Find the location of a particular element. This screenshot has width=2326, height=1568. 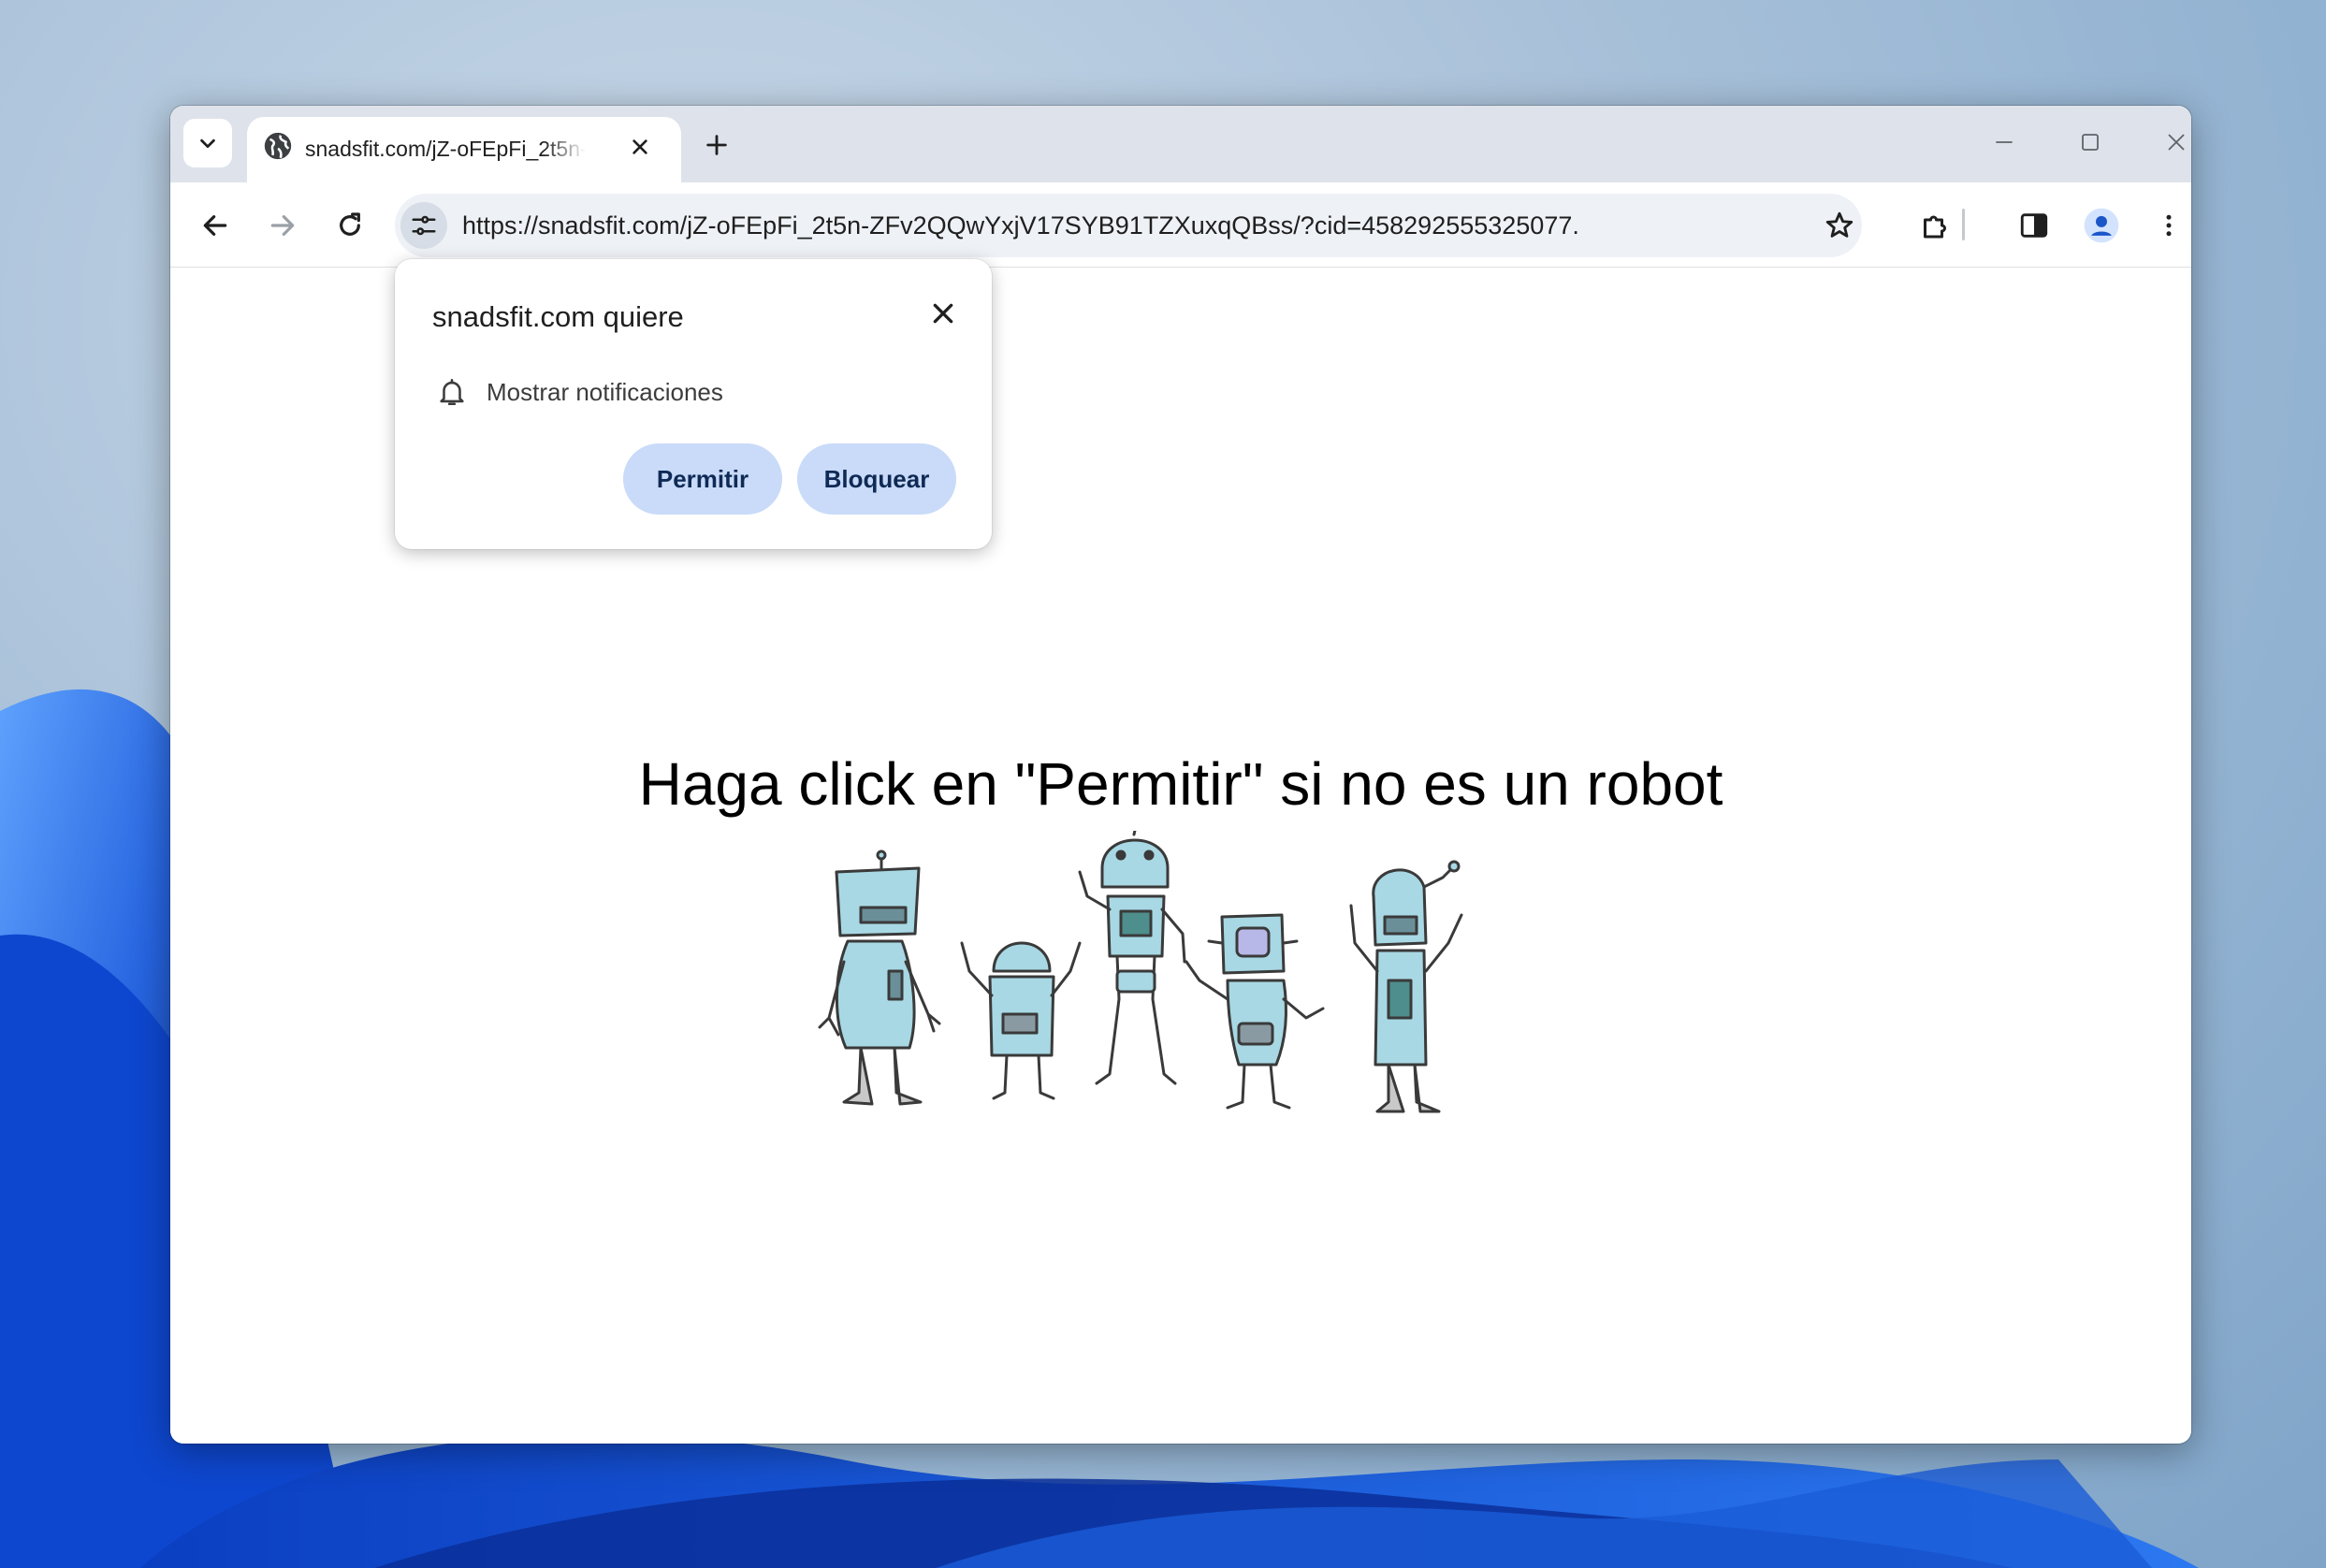

maximize-button is located at coordinates (2090, 143).